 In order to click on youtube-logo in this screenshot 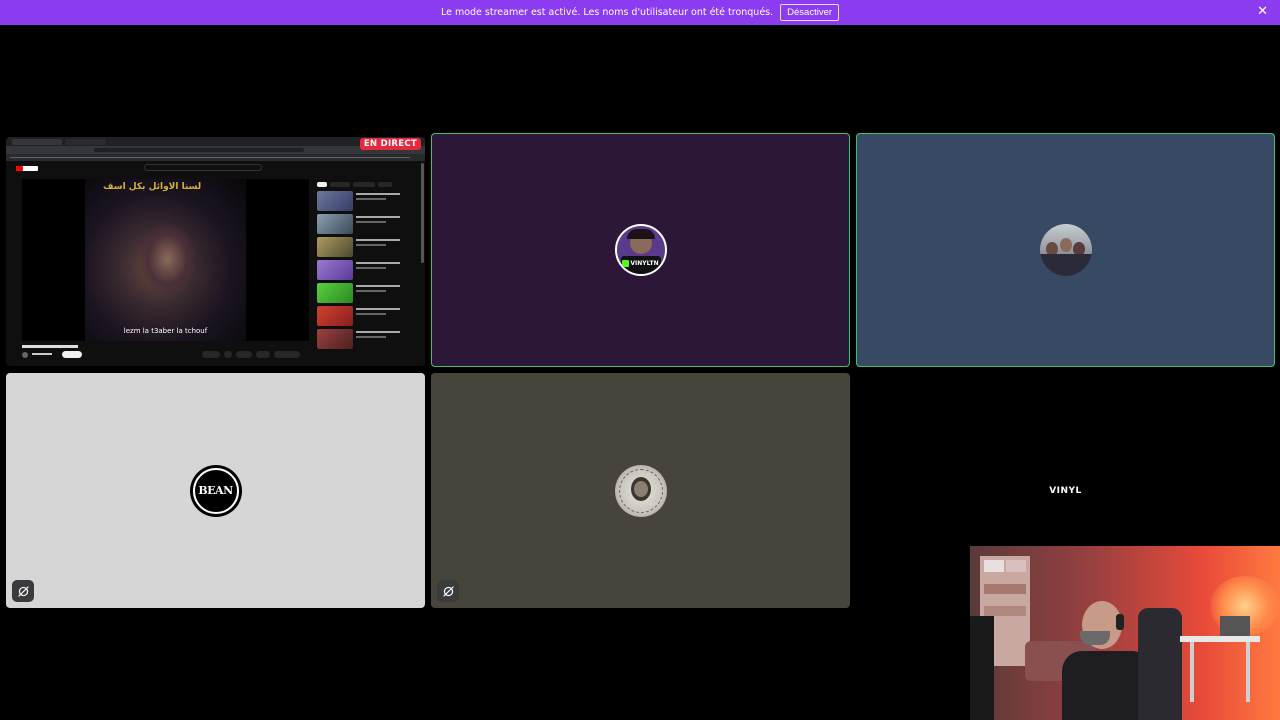, I will do `click(27, 168)`.